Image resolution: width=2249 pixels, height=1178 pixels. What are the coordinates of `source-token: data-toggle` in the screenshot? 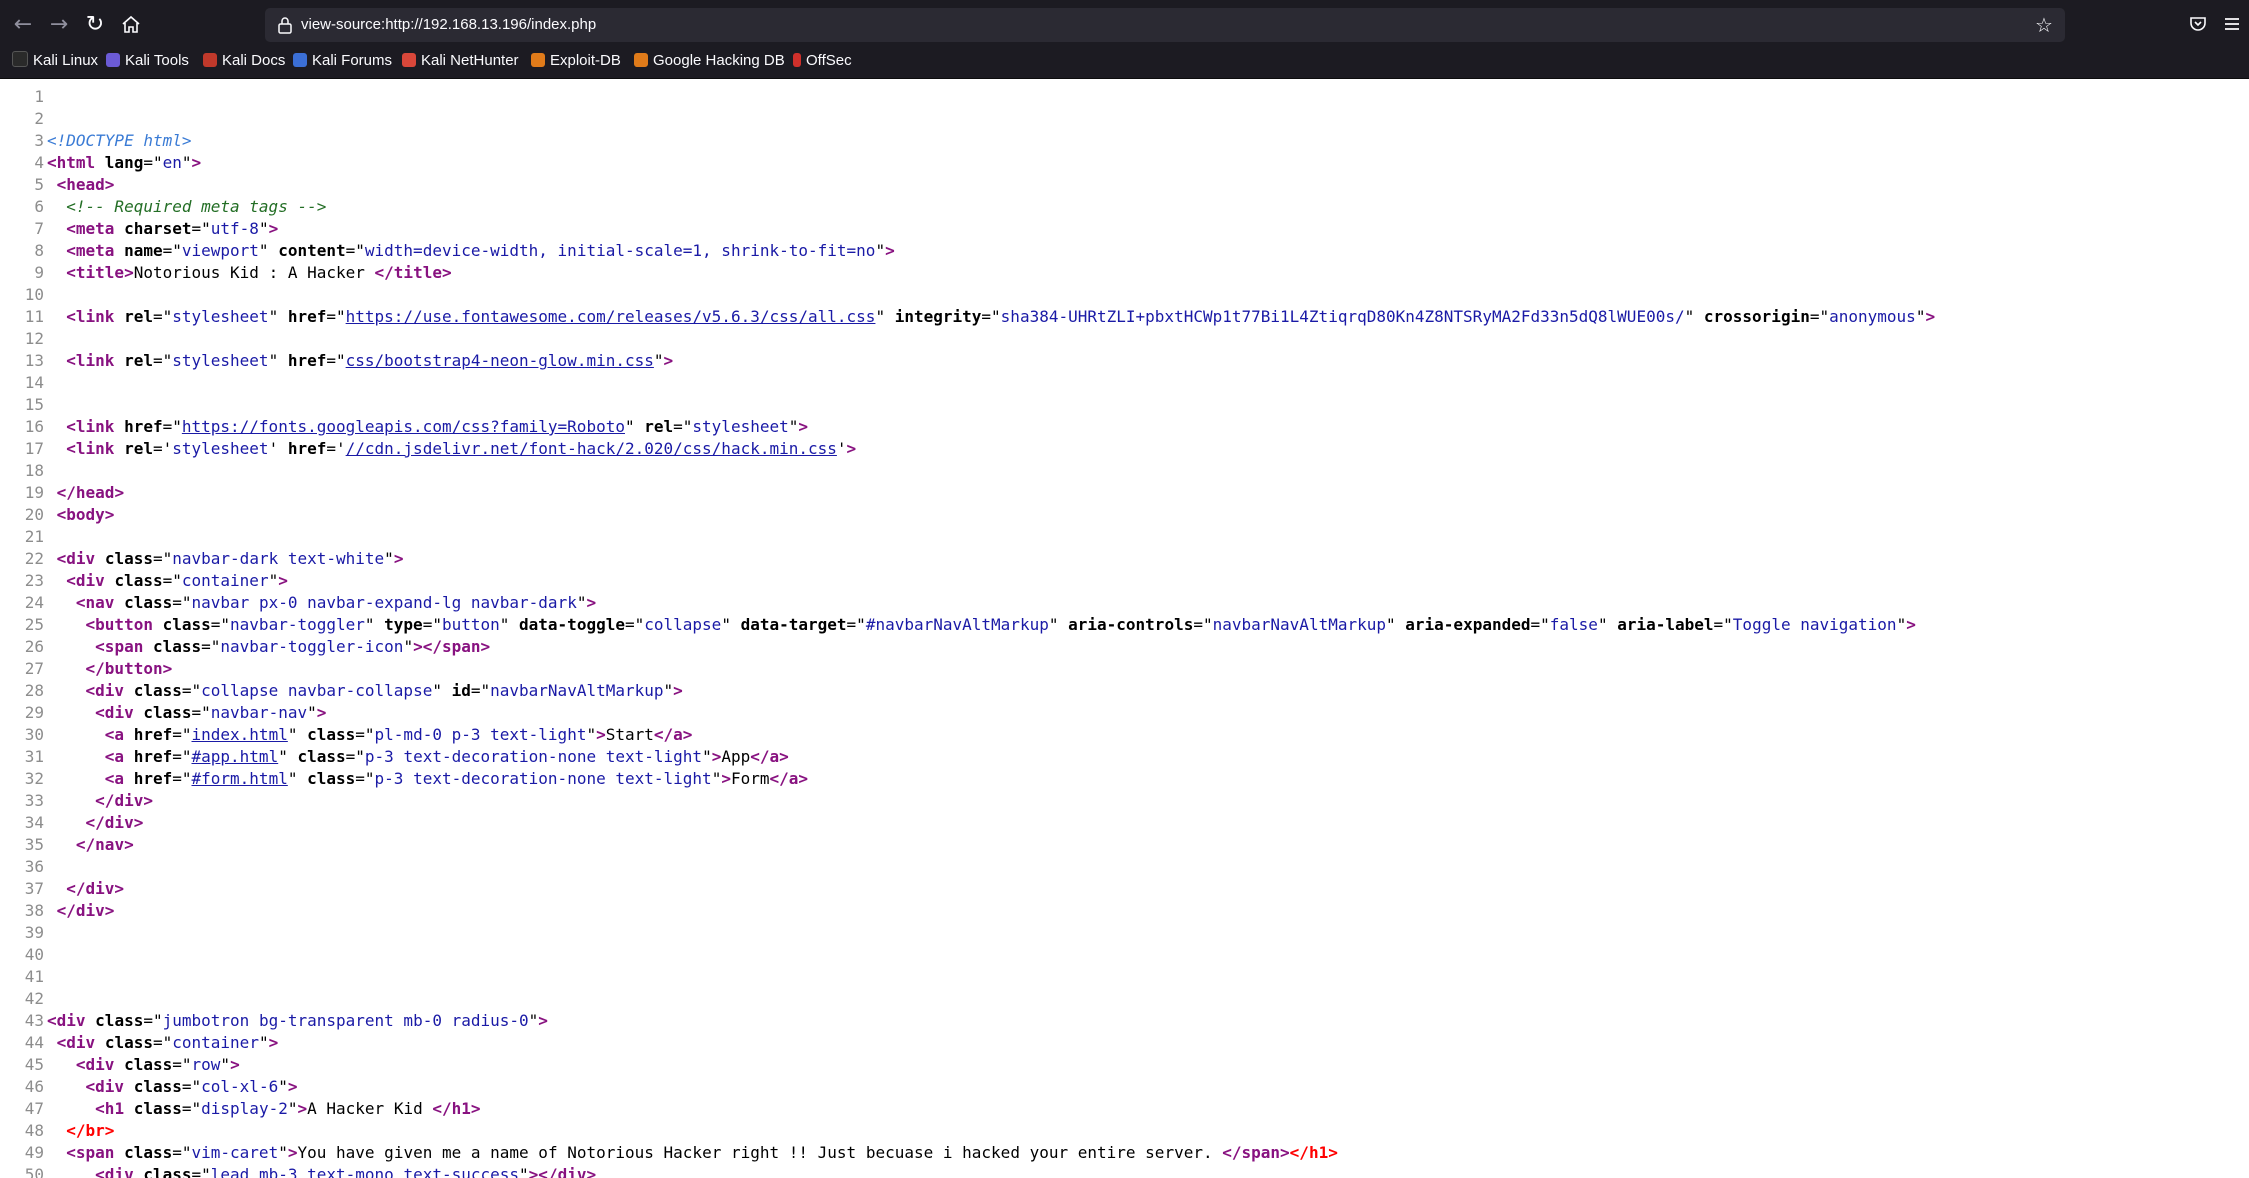 It's located at (572, 624).